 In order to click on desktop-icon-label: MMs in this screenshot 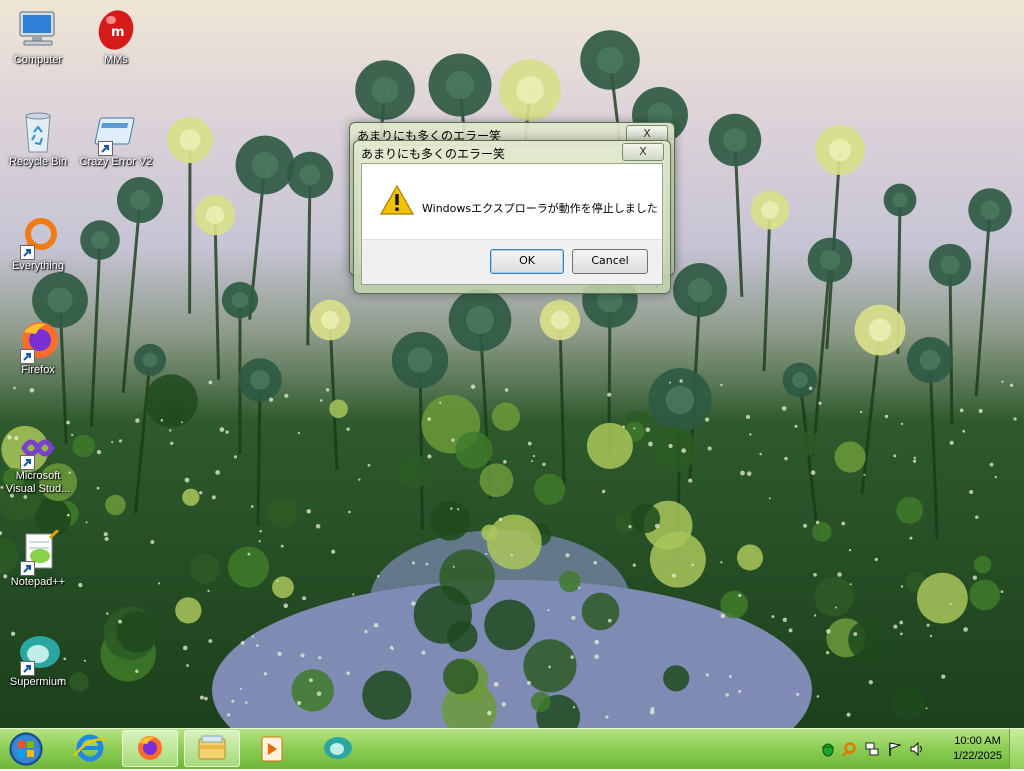, I will do `click(116, 60)`.